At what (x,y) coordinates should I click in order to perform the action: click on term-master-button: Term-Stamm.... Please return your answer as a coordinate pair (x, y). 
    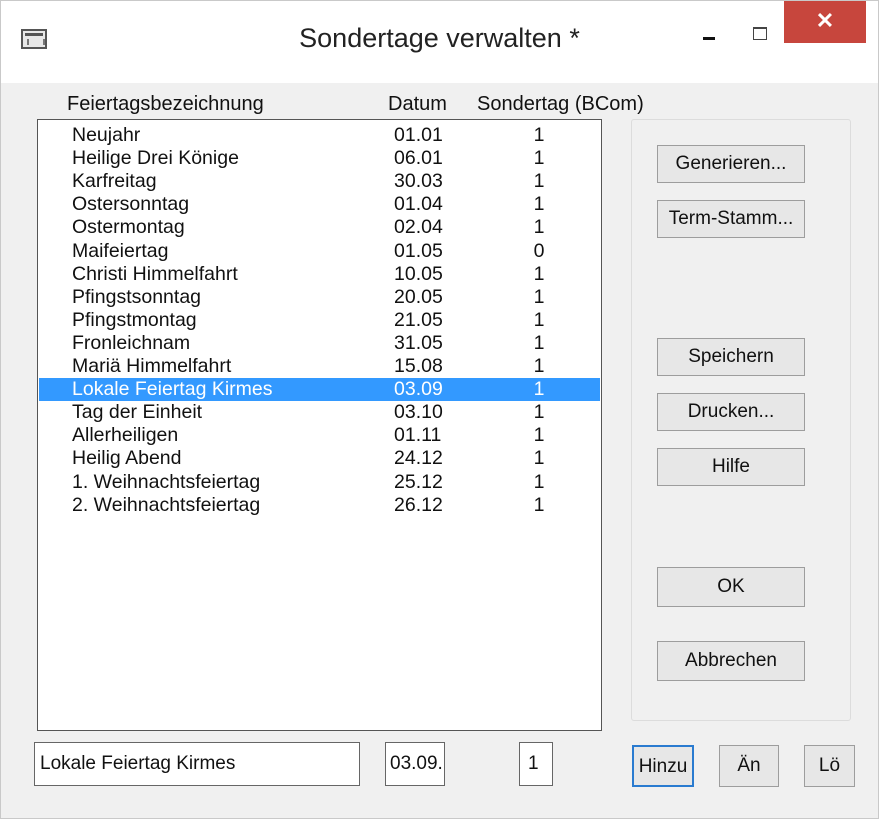
    Looking at the image, I should click on (731, 219).